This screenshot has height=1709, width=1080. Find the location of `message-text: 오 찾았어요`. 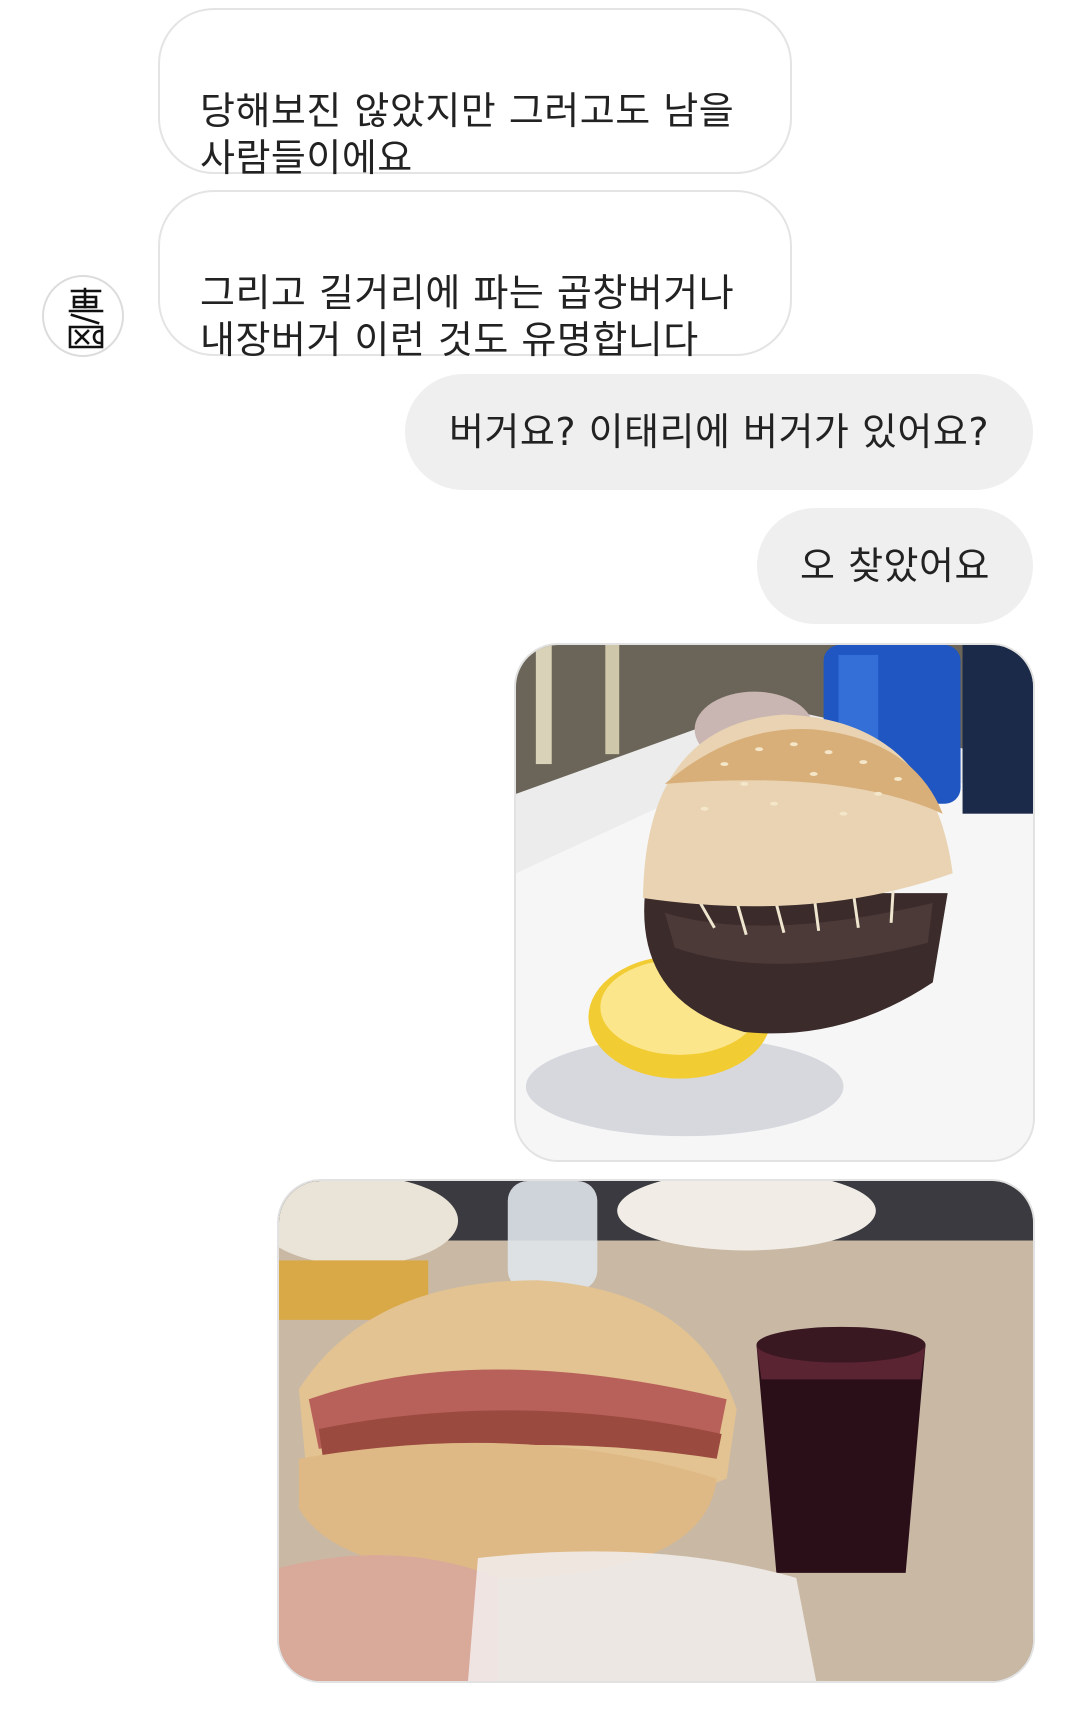

message-text: 오 찾았어요 is located at coordinates (895, 565).